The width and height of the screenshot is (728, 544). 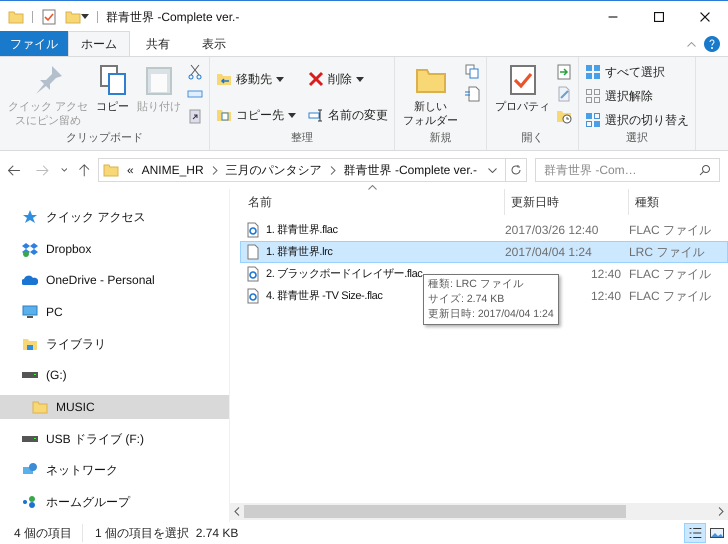 What do you see at coordinates (30, 216) in the screenshot?
I see `star-icon` at bounding box center [30, 216].